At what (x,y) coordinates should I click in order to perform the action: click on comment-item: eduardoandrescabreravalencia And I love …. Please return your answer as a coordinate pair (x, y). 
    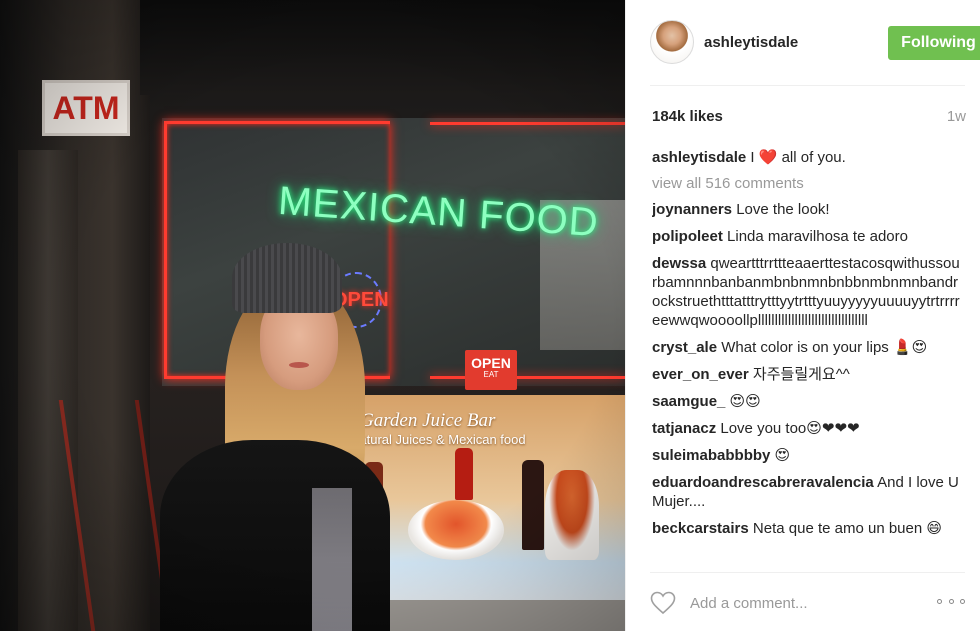
    Looking at the image, I should click on (808, 492).